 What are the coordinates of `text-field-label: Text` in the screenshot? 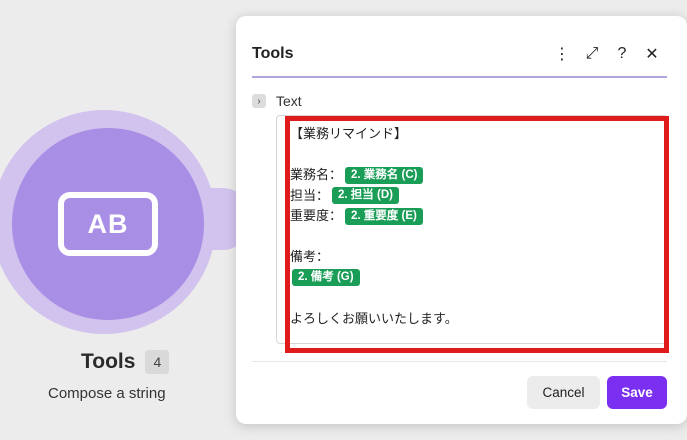 It's located at (289, 101).